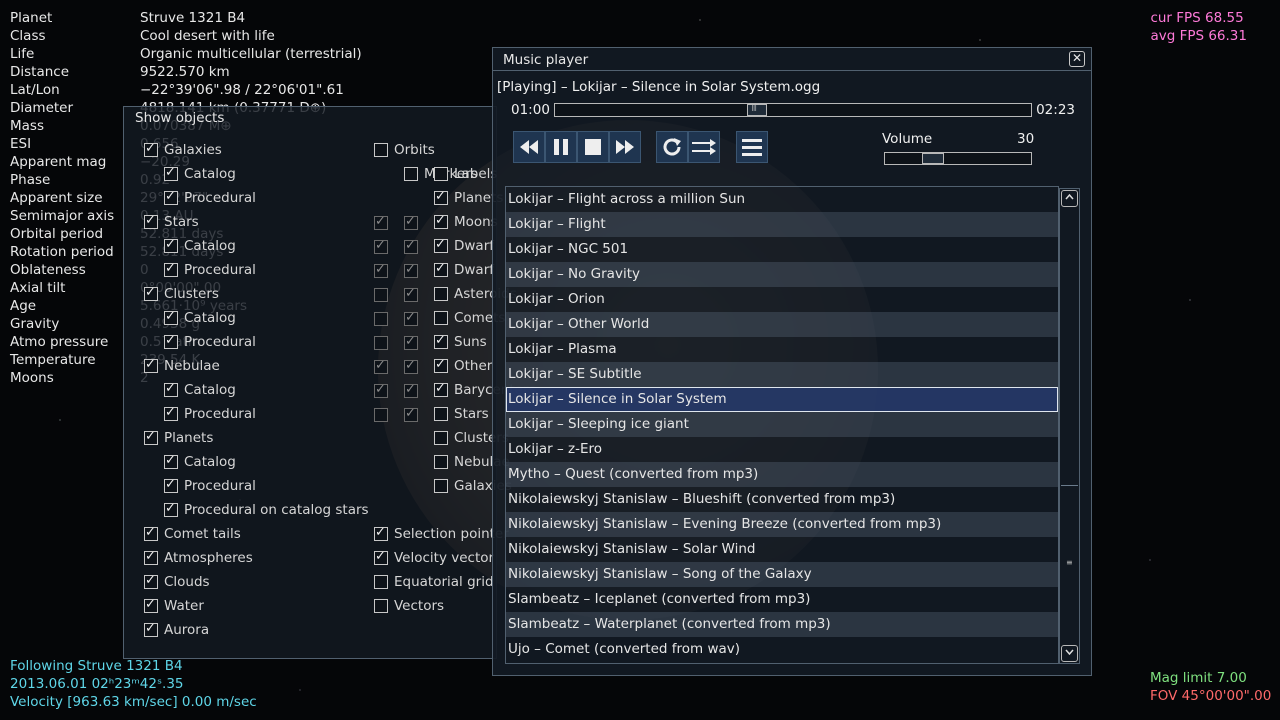 This screenshot has height=720, width=1280. What do you see at coordinates (782, 449) in the screenshot?
I see `track-item: Lokijar – z-Ero` at bounding box center [782, 449].